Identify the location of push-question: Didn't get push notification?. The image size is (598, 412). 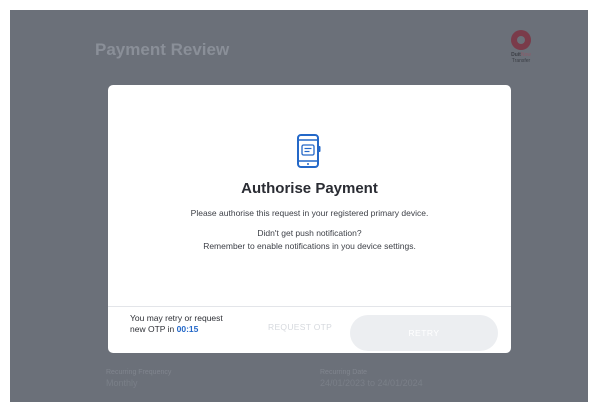
(309, 233).